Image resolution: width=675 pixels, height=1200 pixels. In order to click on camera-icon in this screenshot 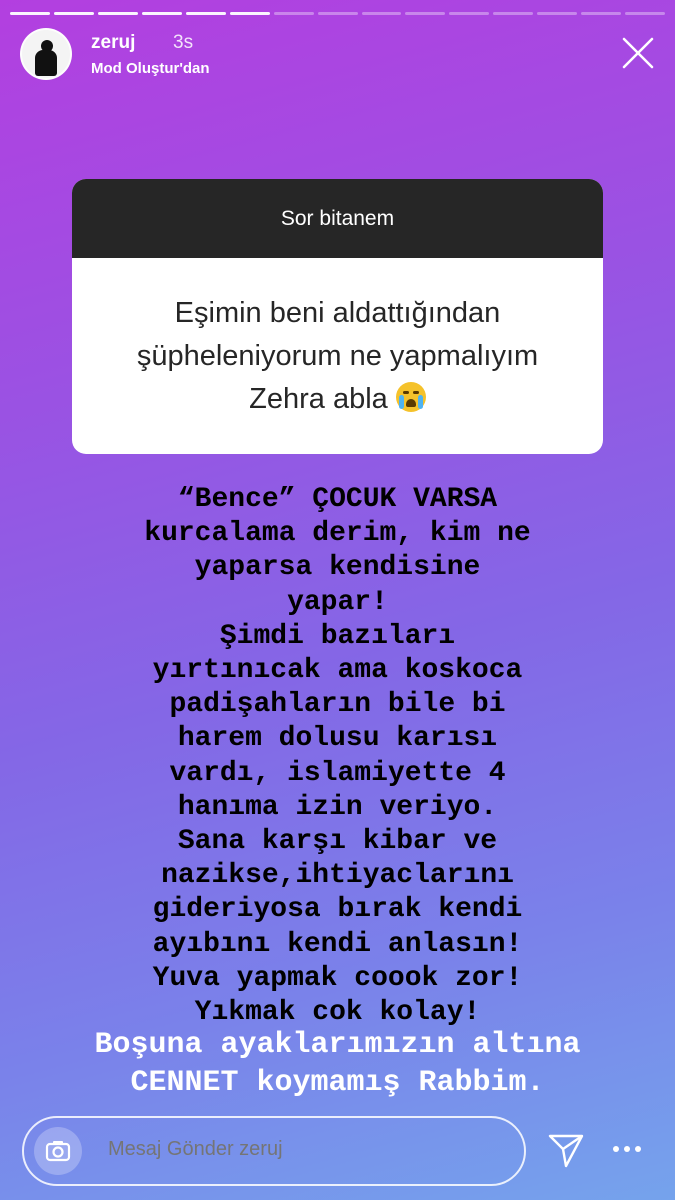, I will do `click(58, 1151)`.